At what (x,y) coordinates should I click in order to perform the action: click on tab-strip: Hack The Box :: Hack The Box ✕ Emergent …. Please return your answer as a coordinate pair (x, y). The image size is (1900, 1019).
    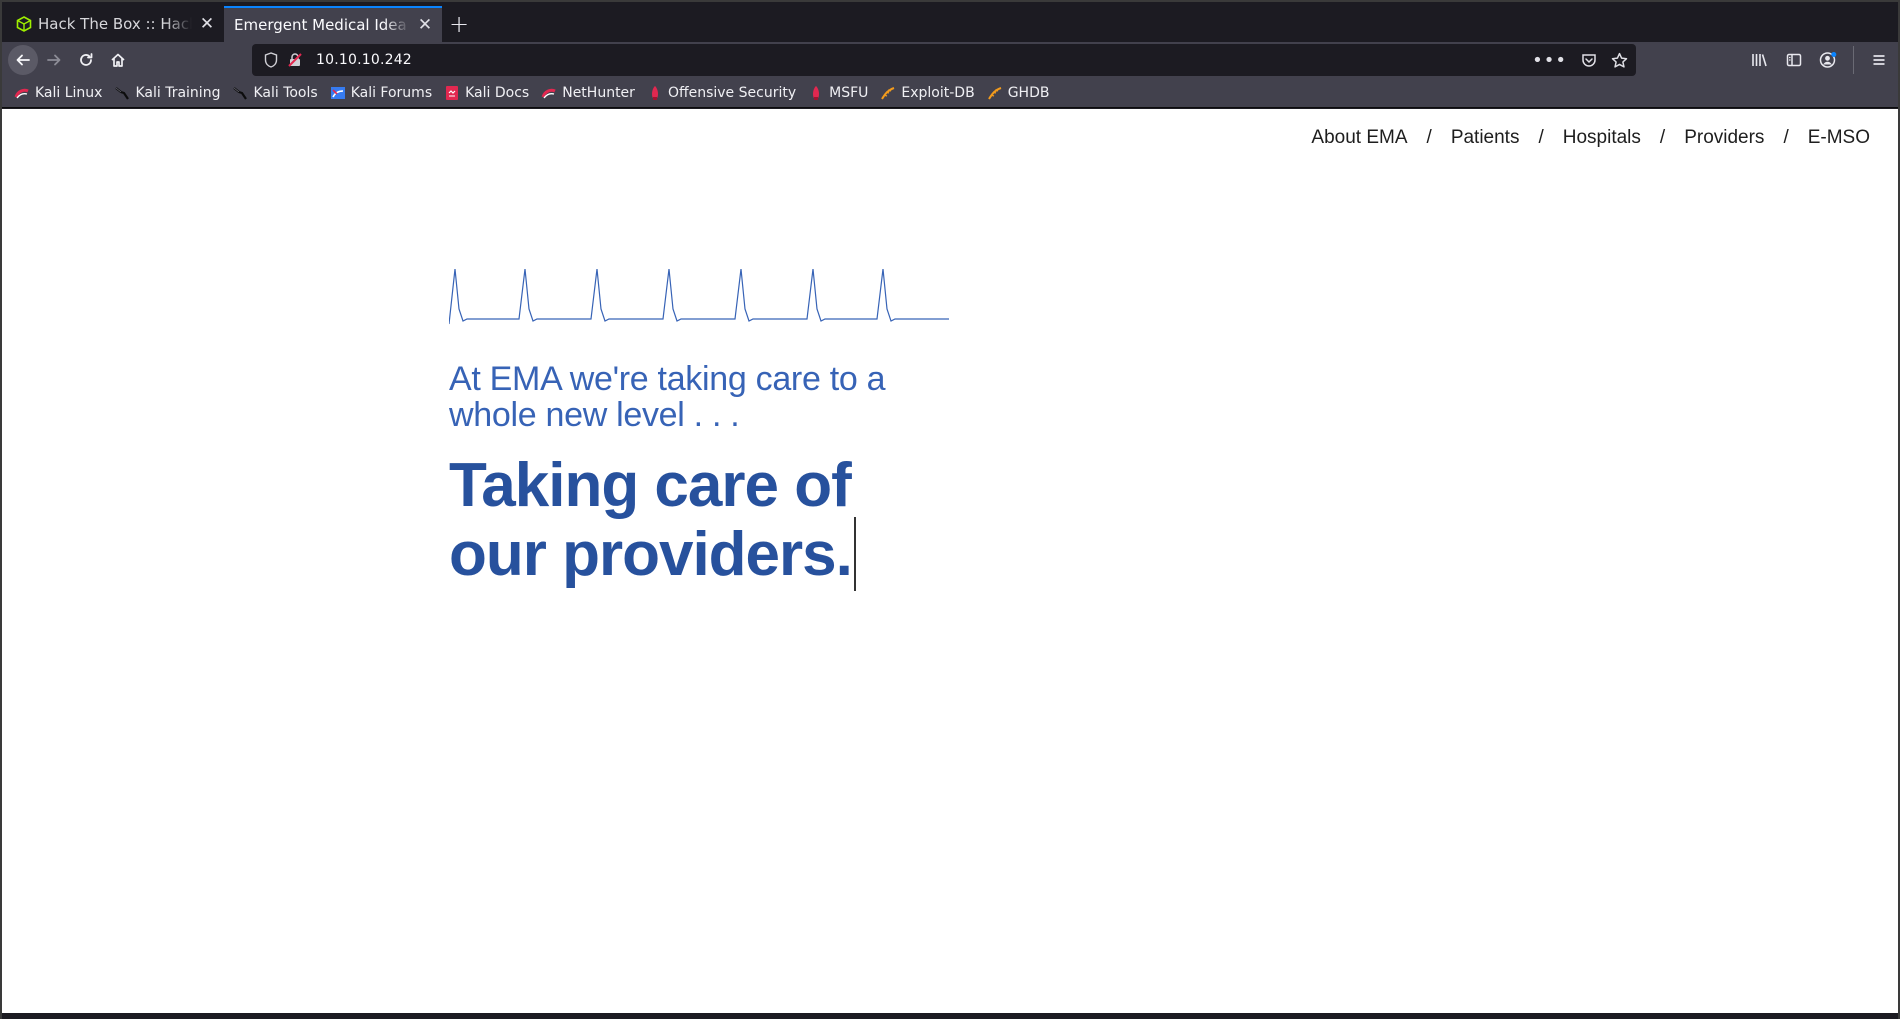
    Looking at the image, I should click on (950, 22).